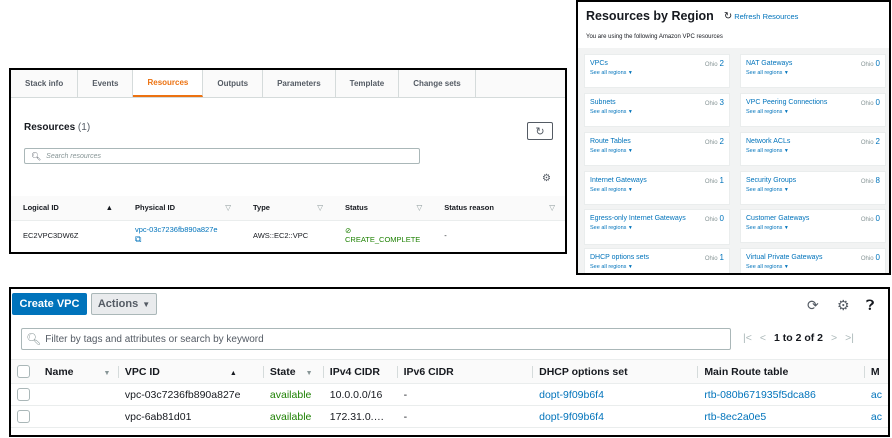 The width and height of the screenshot is (892, 438). I want to click on resource-name-link: VPCs, so click(642, 63).